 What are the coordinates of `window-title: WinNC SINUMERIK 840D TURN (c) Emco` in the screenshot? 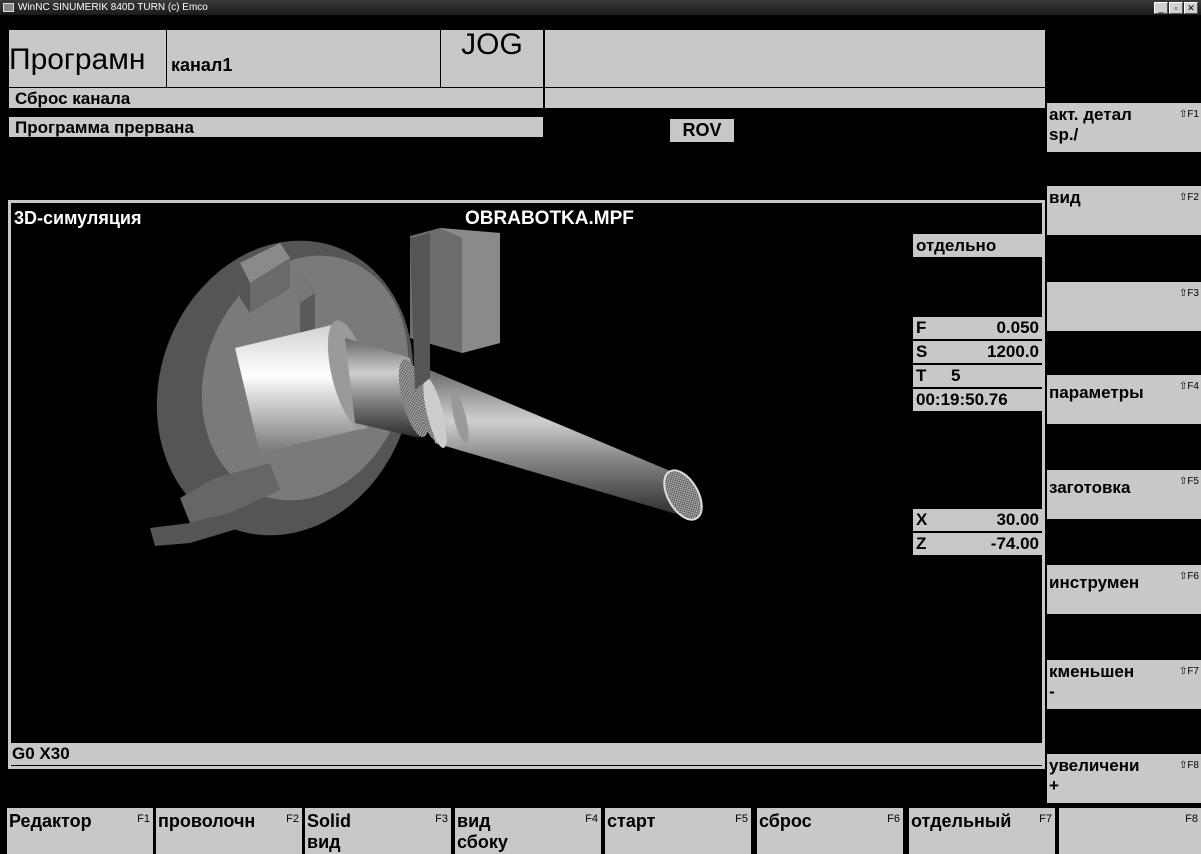 It's located at (113, 7).